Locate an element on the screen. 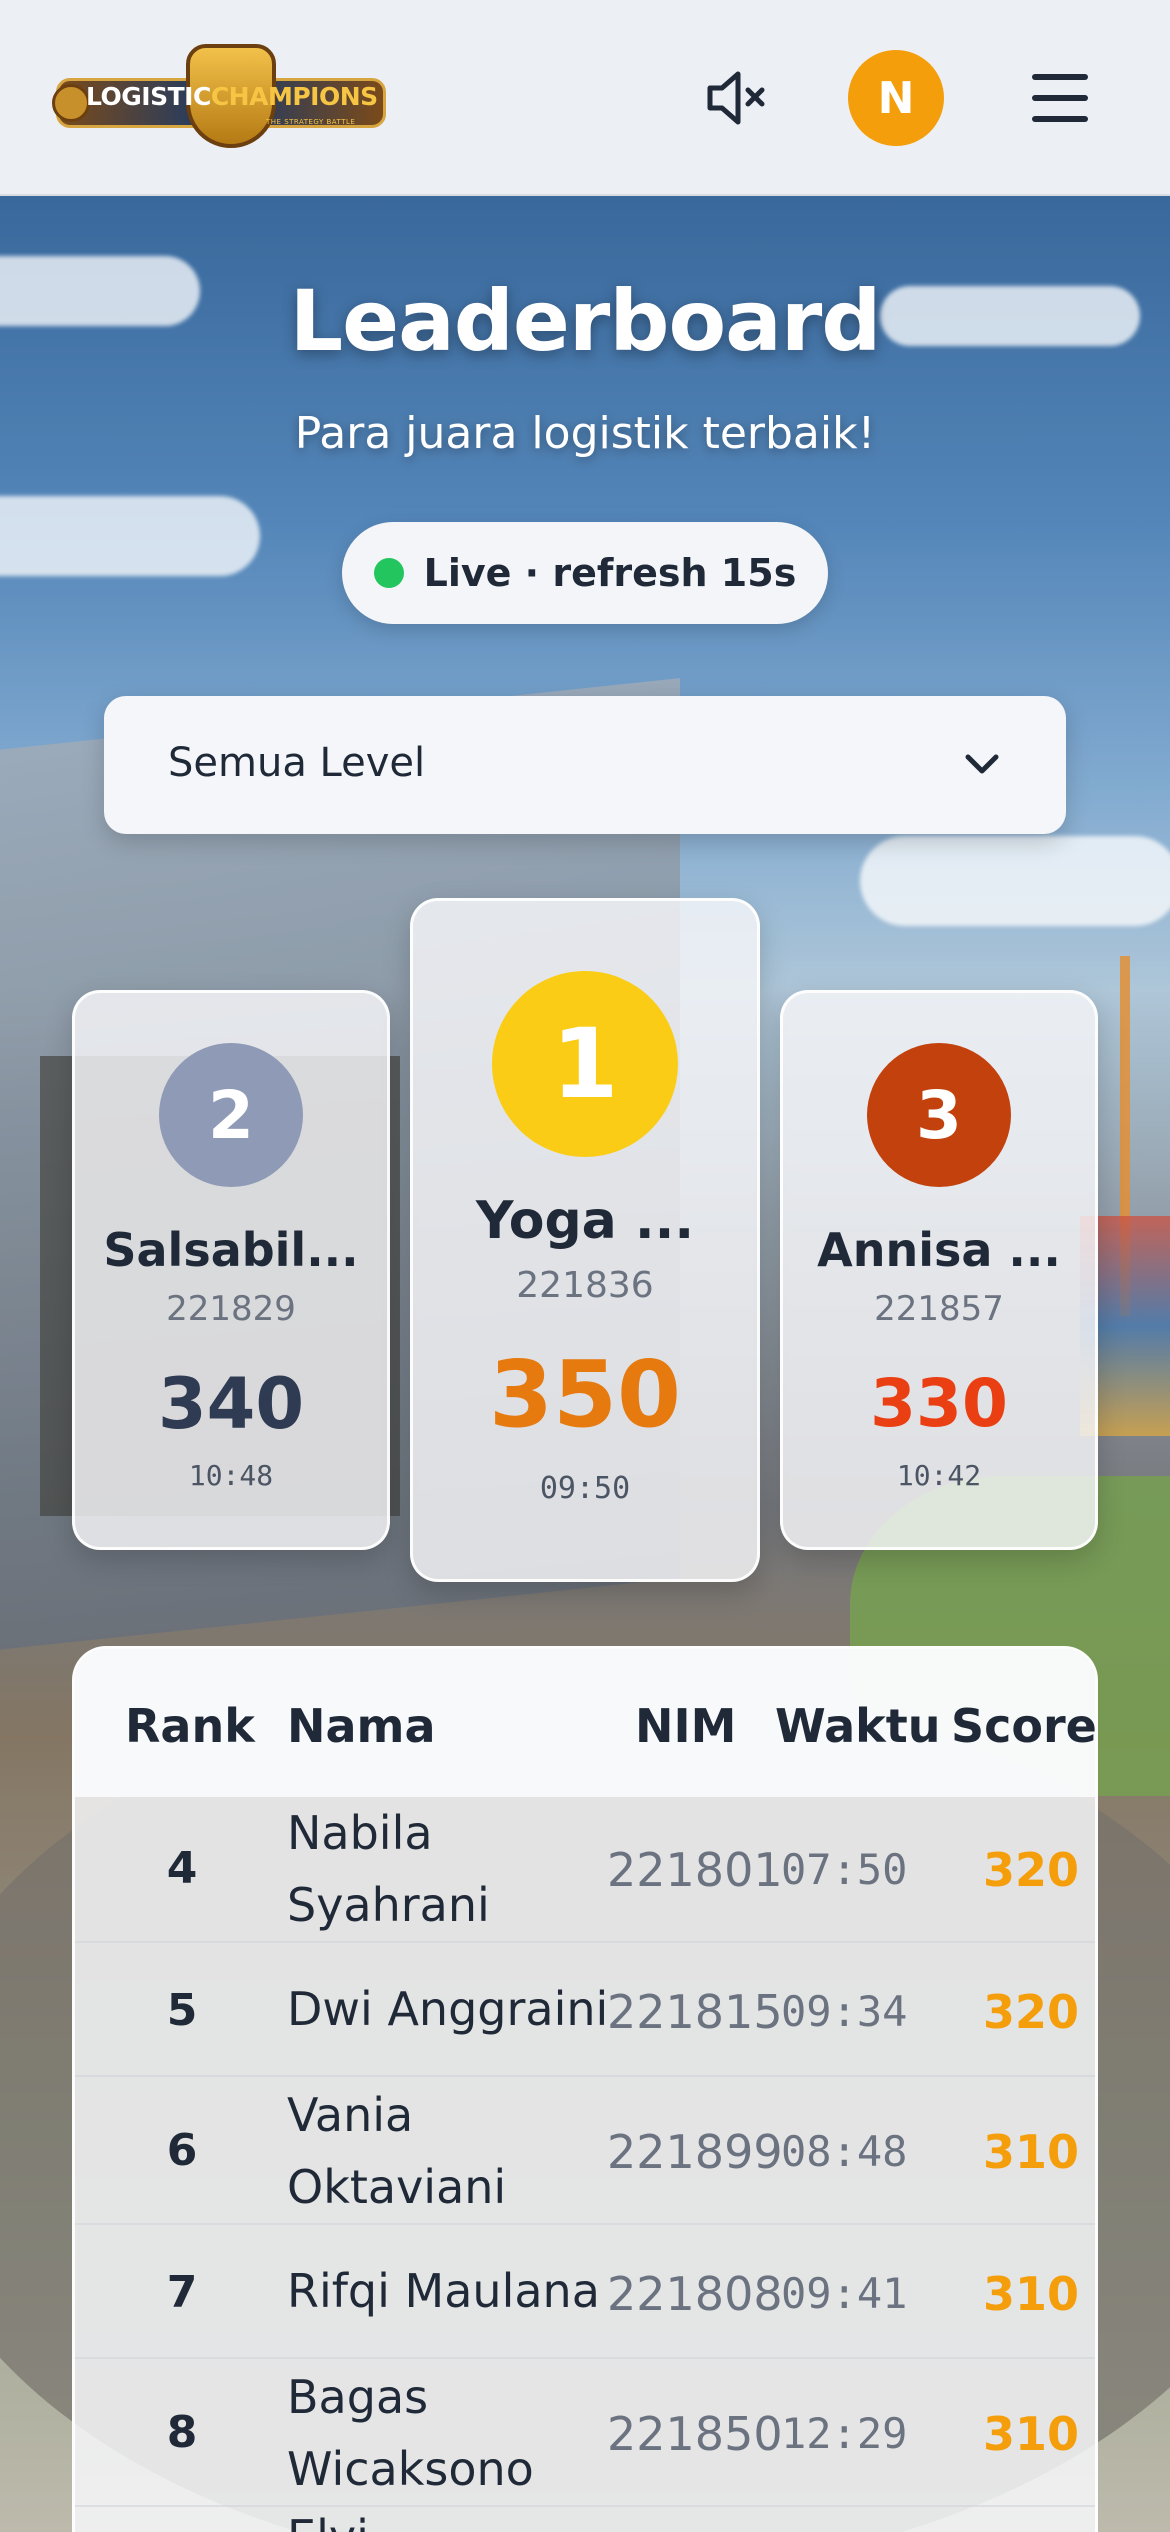 This screenshot has height=2532, width=1170. row-name: Bagas Wicaksono is located at coordinates (442, 2433).